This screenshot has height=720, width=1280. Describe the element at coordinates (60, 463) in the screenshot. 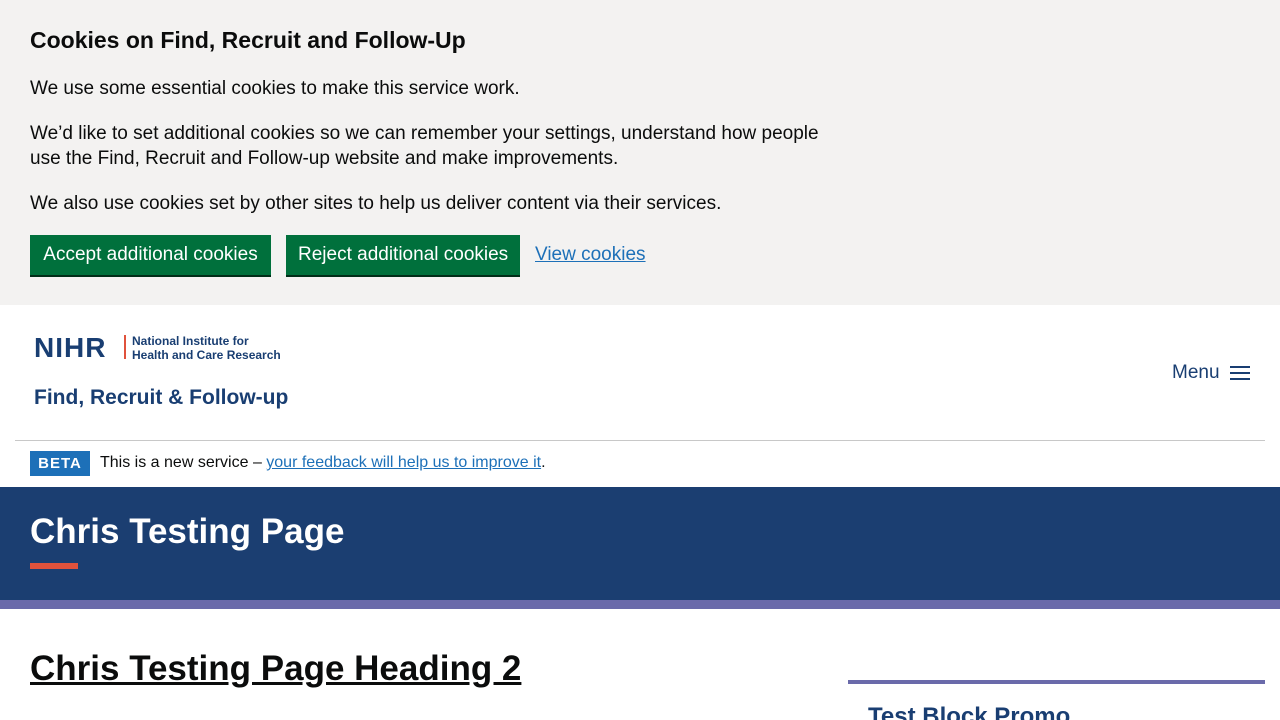

I see `beta-tag: BETA` at that location.